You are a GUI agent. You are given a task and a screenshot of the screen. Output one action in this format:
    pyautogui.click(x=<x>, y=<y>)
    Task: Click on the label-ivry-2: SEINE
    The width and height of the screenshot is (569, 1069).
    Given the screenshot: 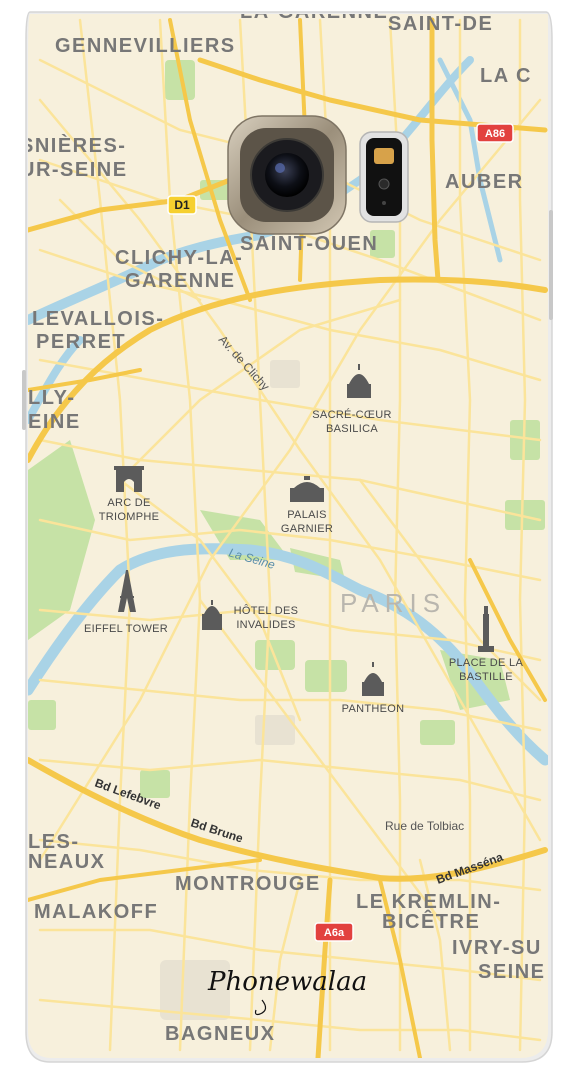 What is the action you would take?
    pyautogui.click(x=512, y=972)
    